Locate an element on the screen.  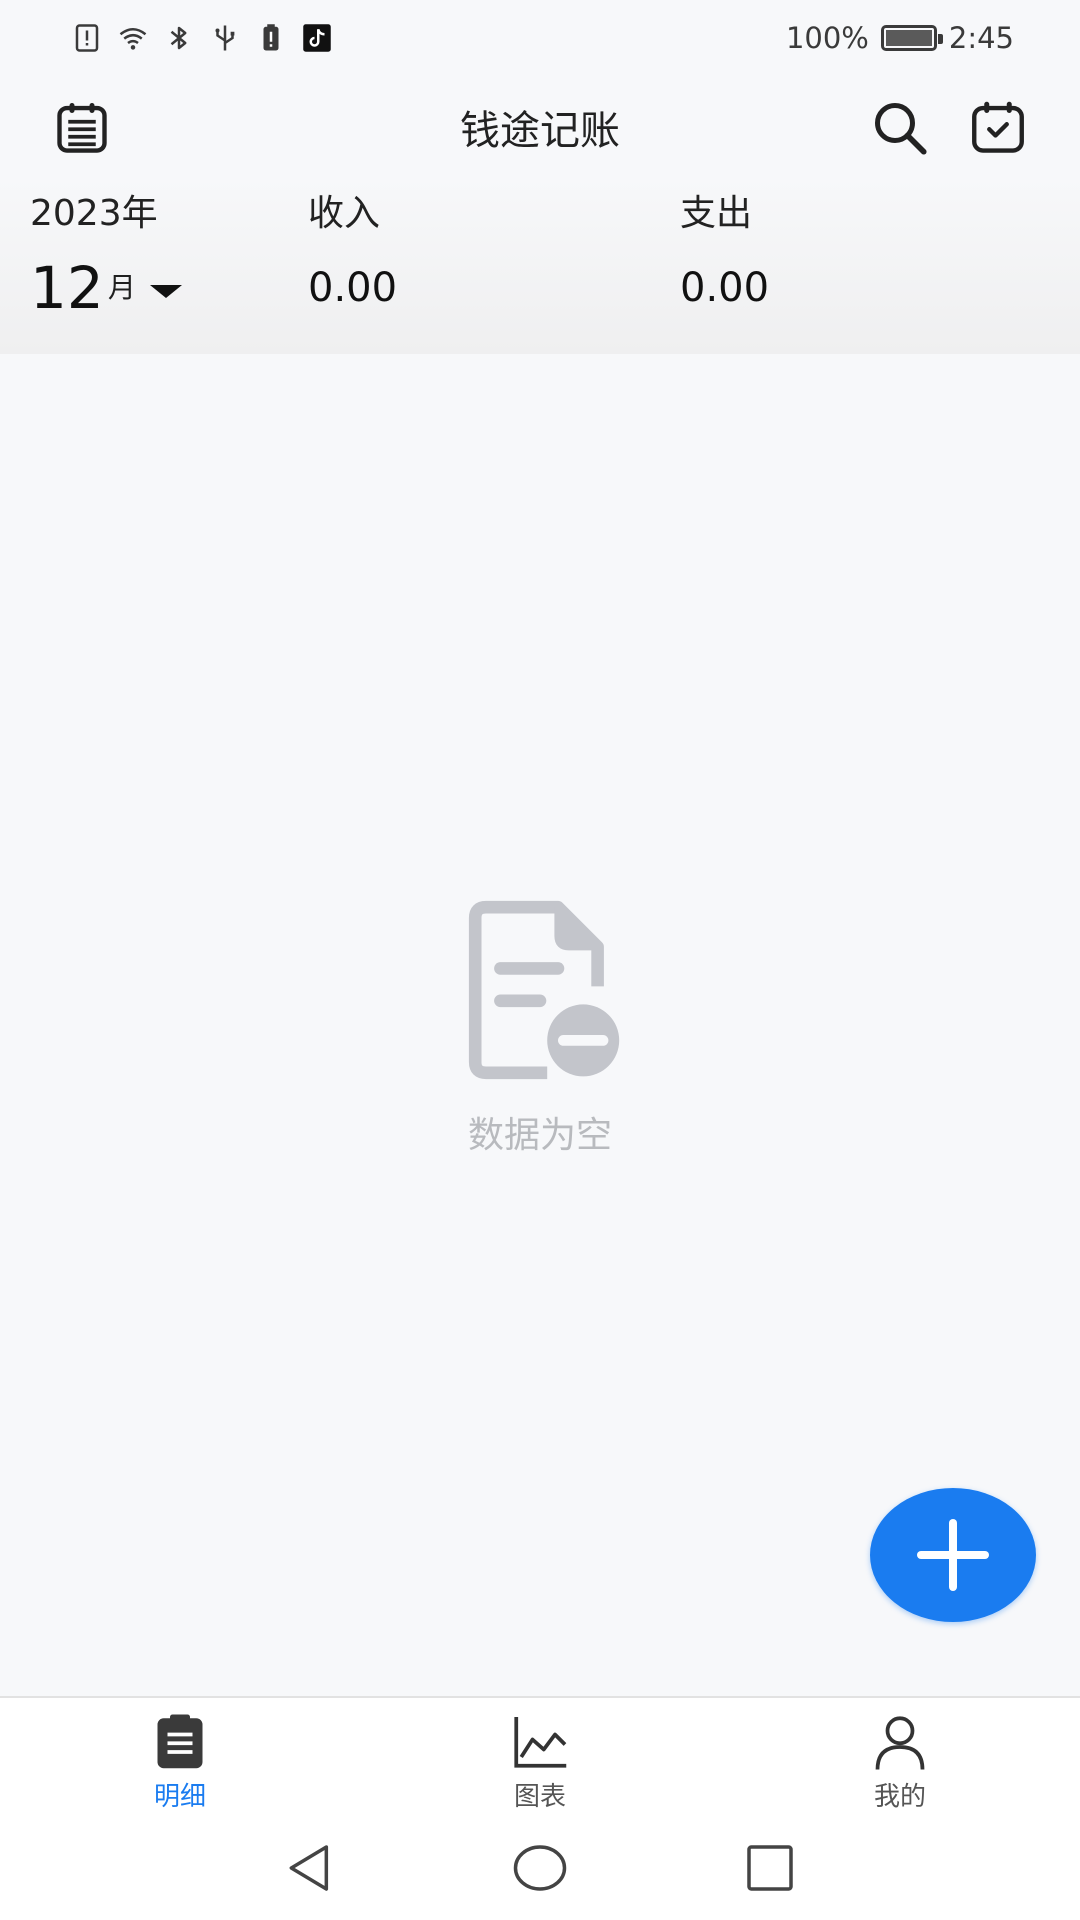
month-selector: 12 月 is located at coordinates (106, 288).